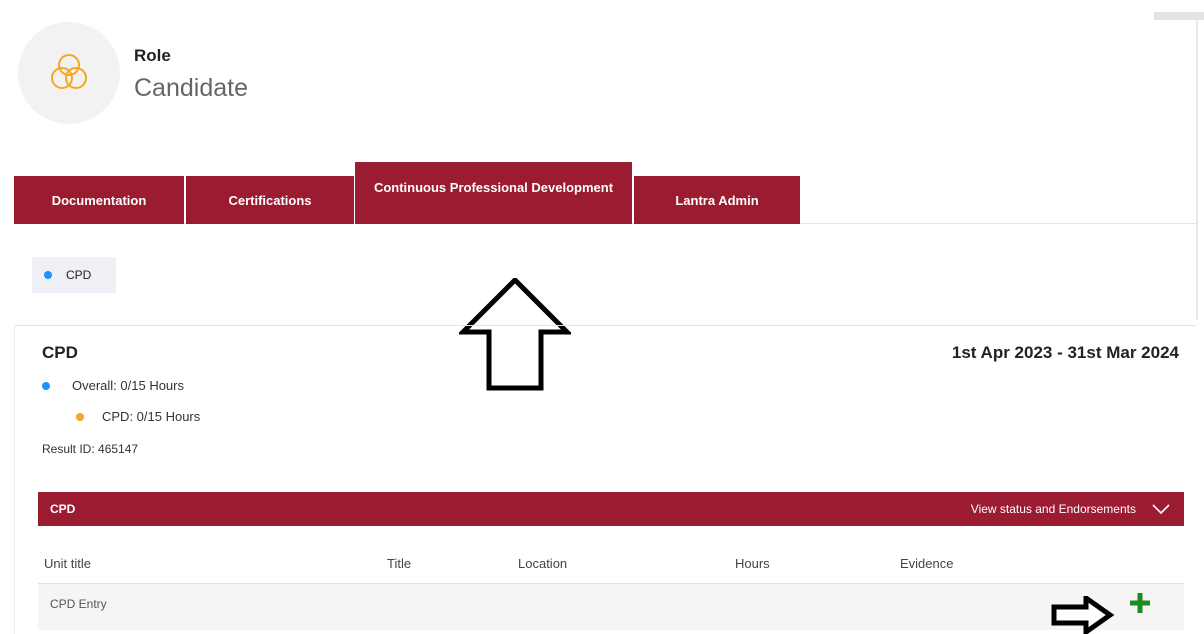 The height and width of the screenshot is (634, 1204). Describe the element at coordinates (99, 200) in the screenshot. I see `tab-documentation: Documentation` at that location.